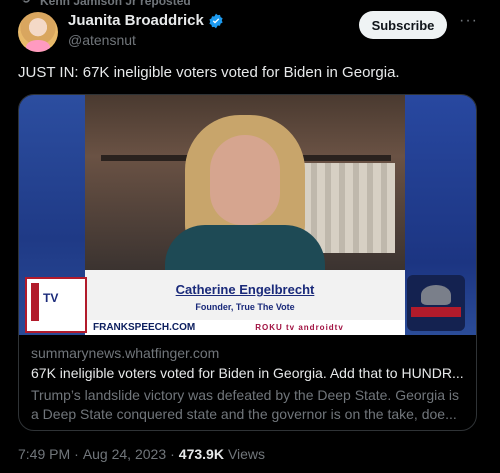 This screenshot has height=473, width=500. What do you see at coordinates (136, 20) in the screenshot?
I see `author-name: Juanita Broaddrick` at bounding box center [136, 20].